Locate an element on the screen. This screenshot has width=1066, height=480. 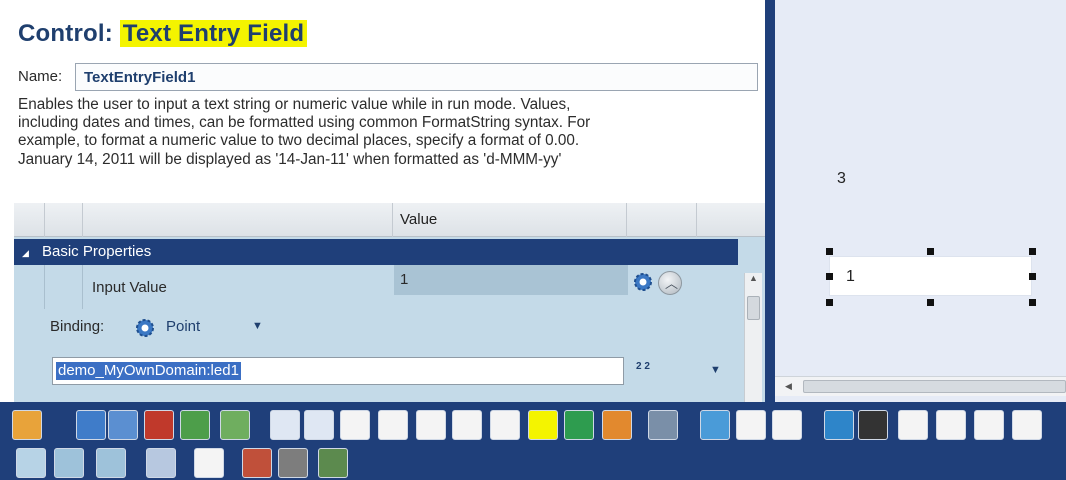
horizontal-scrollbar: ◀ is located at coordinates (920, 386).